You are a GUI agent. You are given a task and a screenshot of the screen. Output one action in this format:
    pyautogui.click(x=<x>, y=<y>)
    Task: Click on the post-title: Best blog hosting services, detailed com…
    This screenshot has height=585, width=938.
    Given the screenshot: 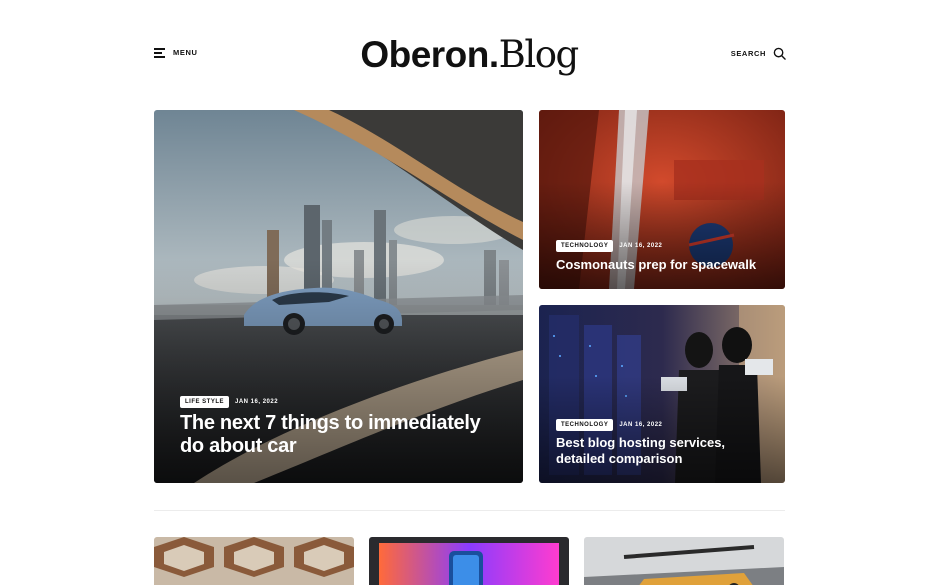 What is the action you would take?
    pyautogui.click(x=664, y=451)
    